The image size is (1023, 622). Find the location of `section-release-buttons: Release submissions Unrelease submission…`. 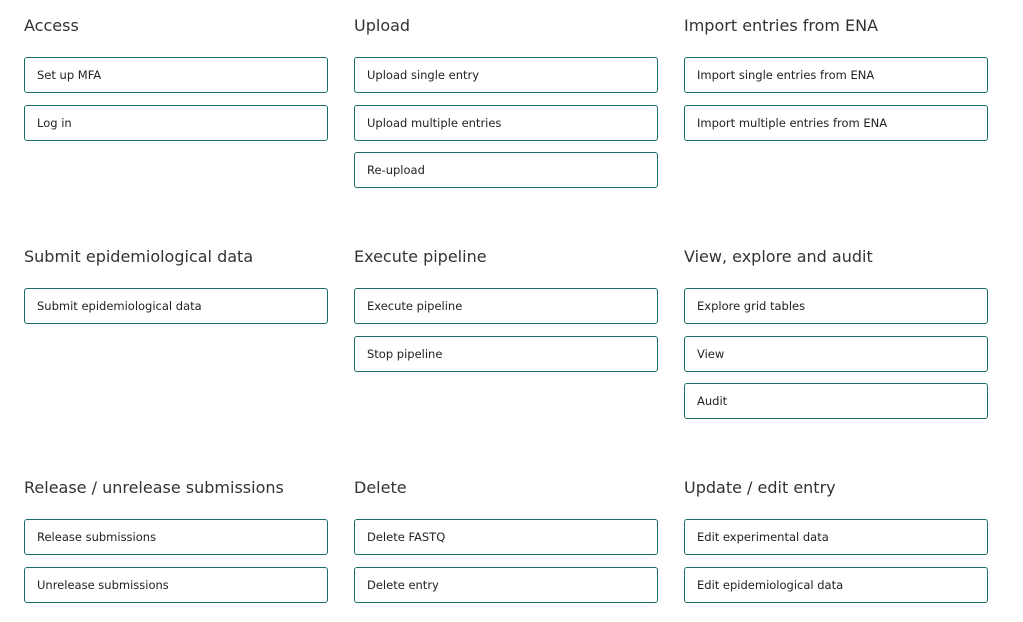

section-release-buttons: Release submissions Unrelease submission… is located at coordinates (176, 561).